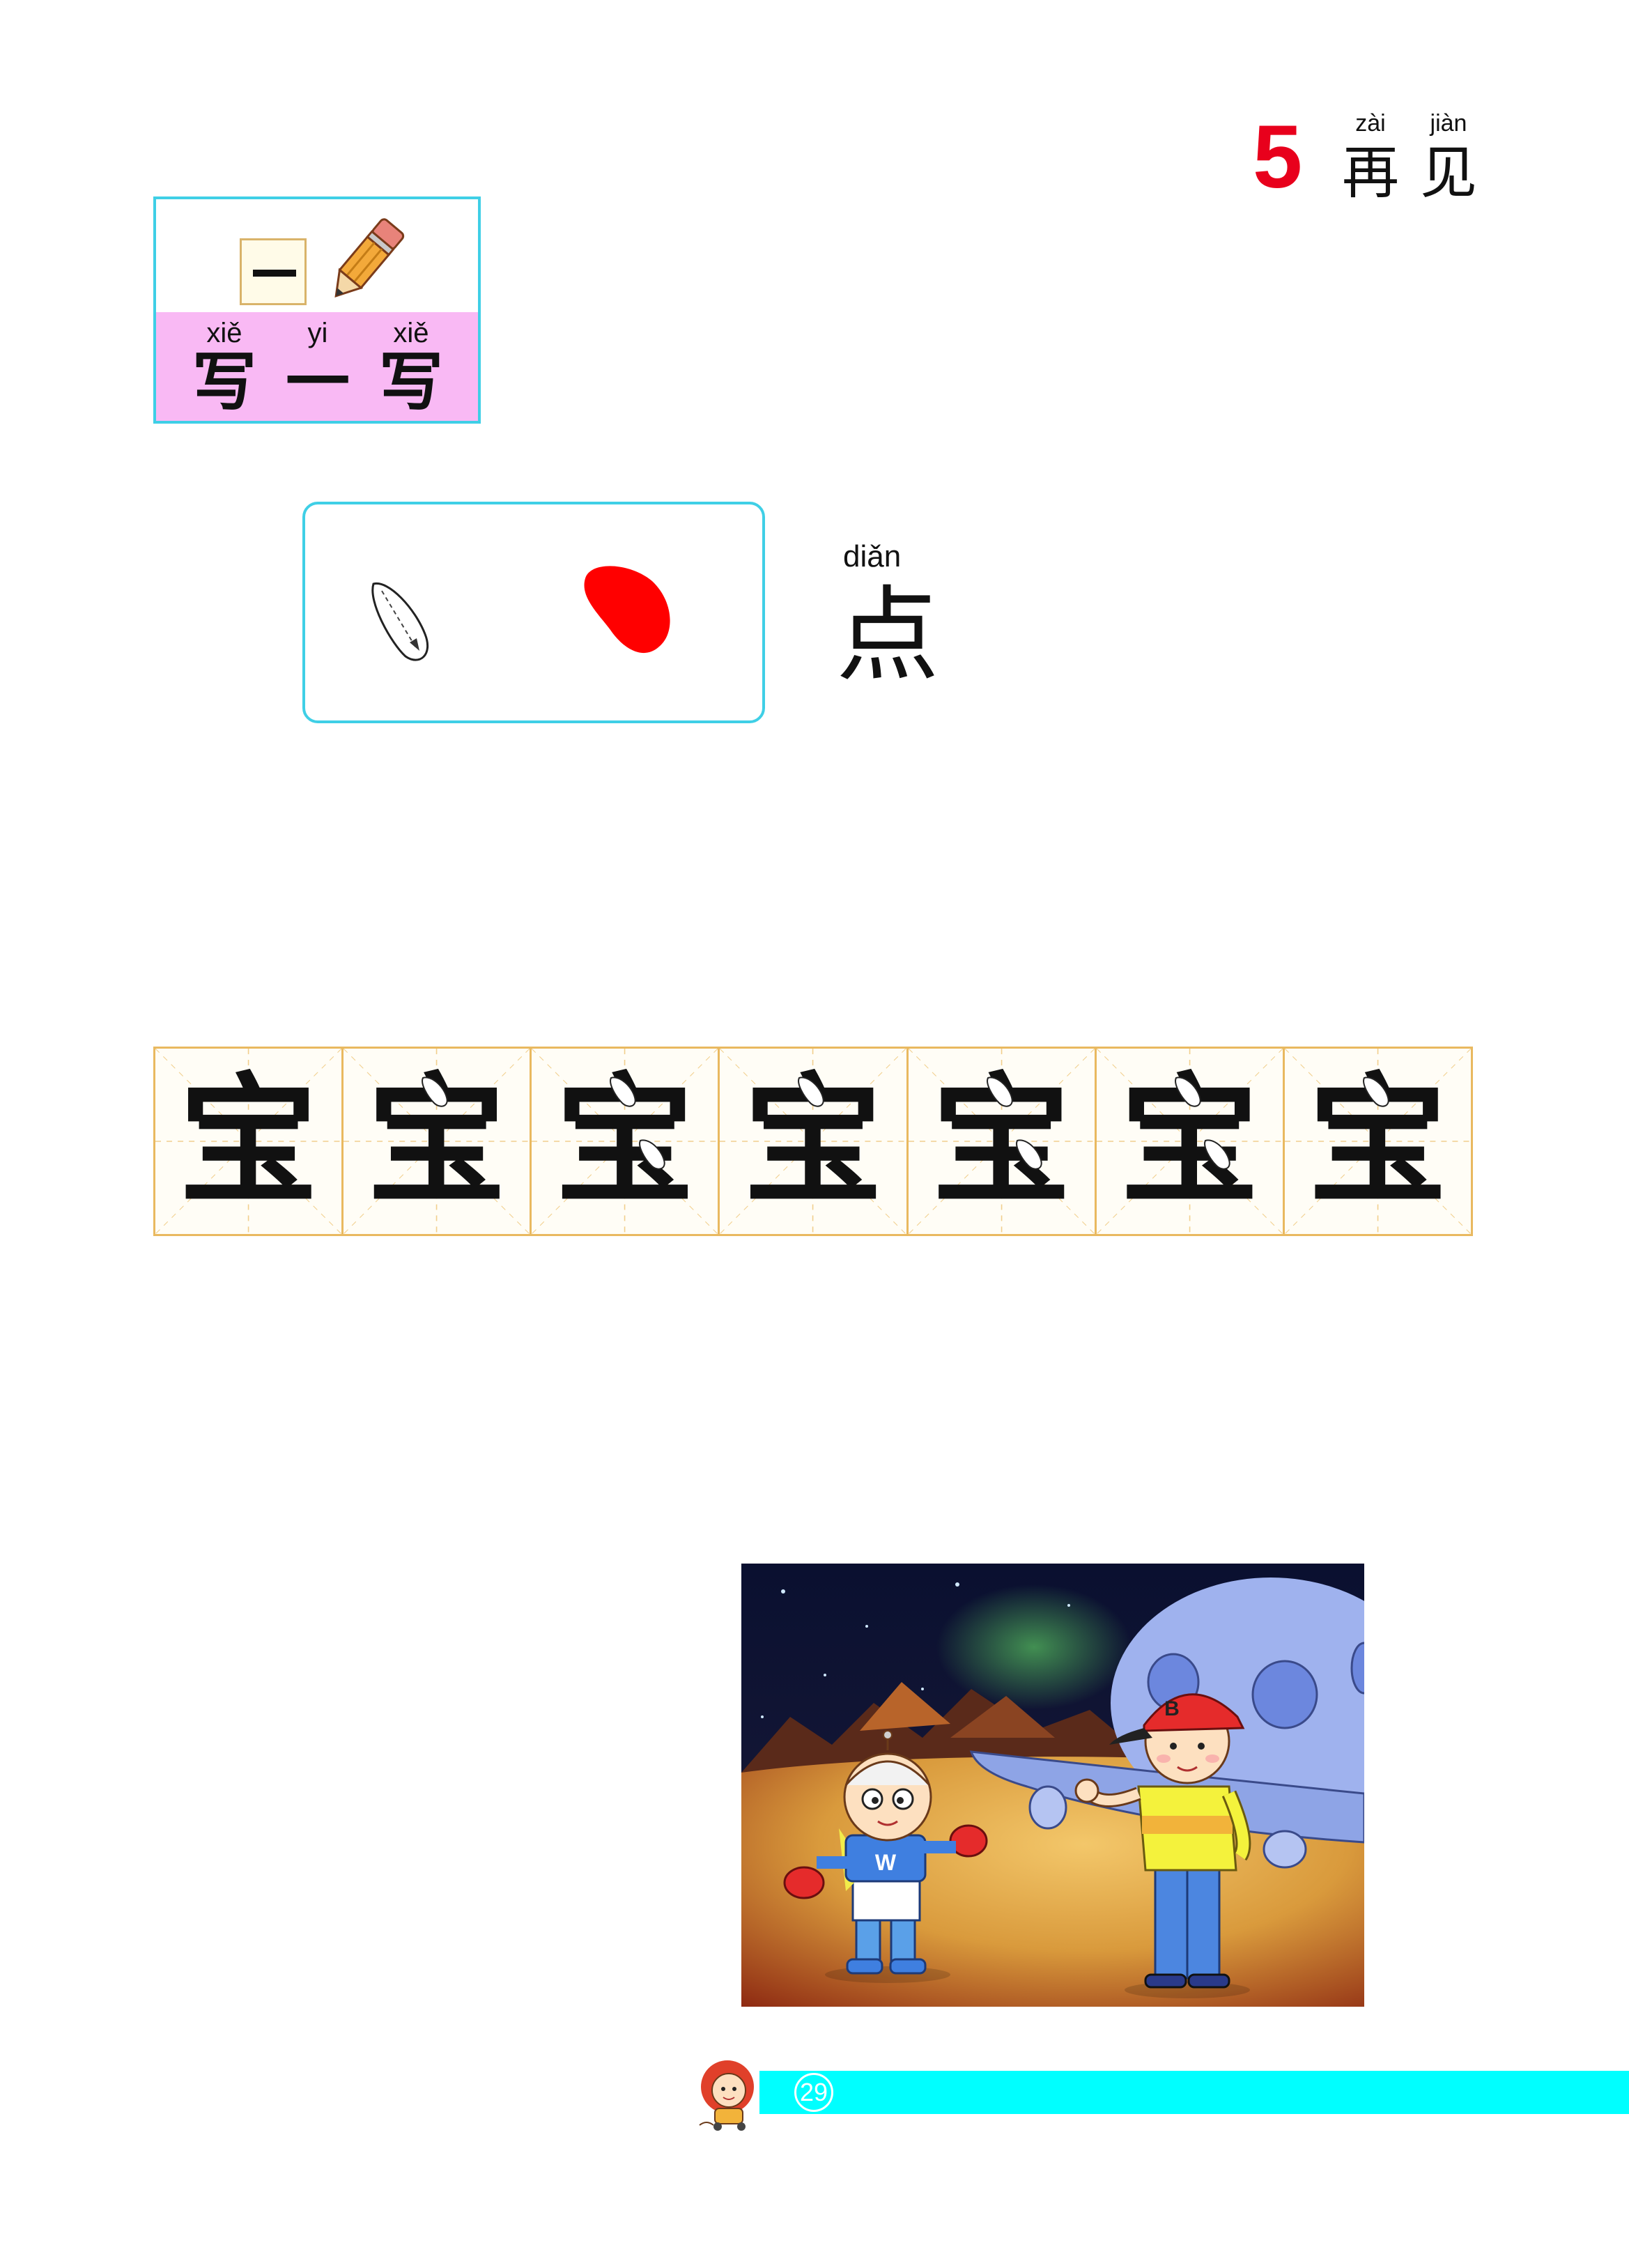 The image size is (1629, 2268). Describe the element at coordinates (400, 622) in the screenshot. I see `stroke-outline-icon` at that location.